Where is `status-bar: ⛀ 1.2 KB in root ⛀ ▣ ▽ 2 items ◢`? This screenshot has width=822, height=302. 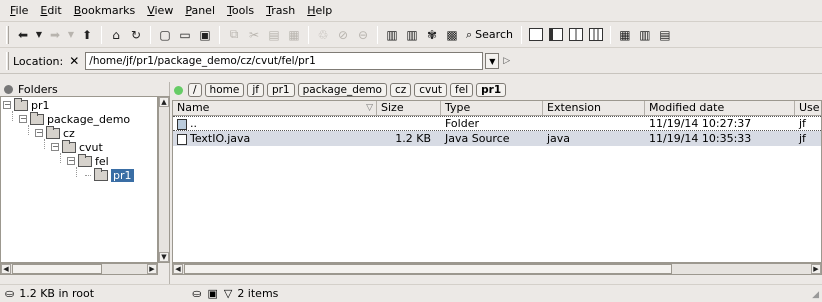 status-bar: ⛀ 1.2 KB in root ⛀ ▣ ▽ 2 items ◢ is located at coordinates (411, 293).